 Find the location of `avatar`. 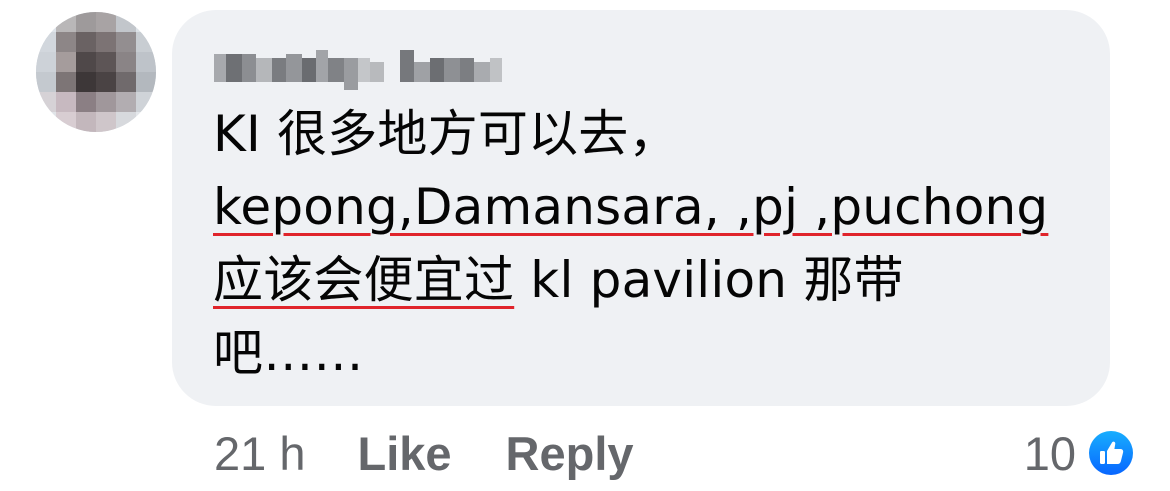

avatar is located at coordinates (96, 72).